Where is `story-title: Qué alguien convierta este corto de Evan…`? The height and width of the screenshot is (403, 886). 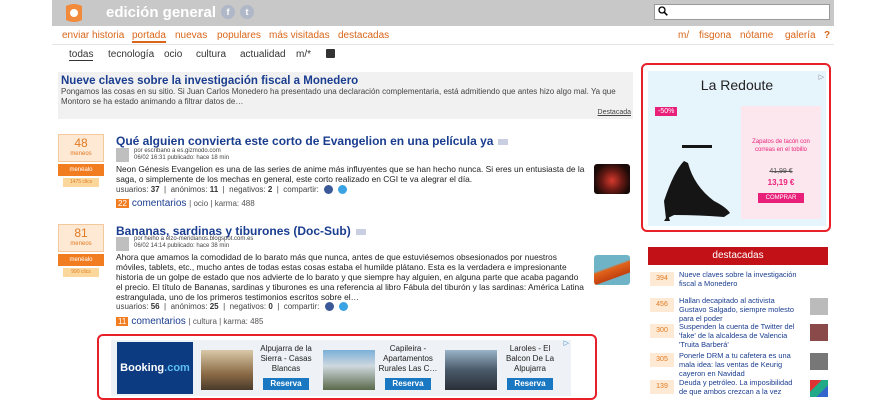
story-title: Qué alguien convierta este corto de Evan… is located at coordinates (312, 141).